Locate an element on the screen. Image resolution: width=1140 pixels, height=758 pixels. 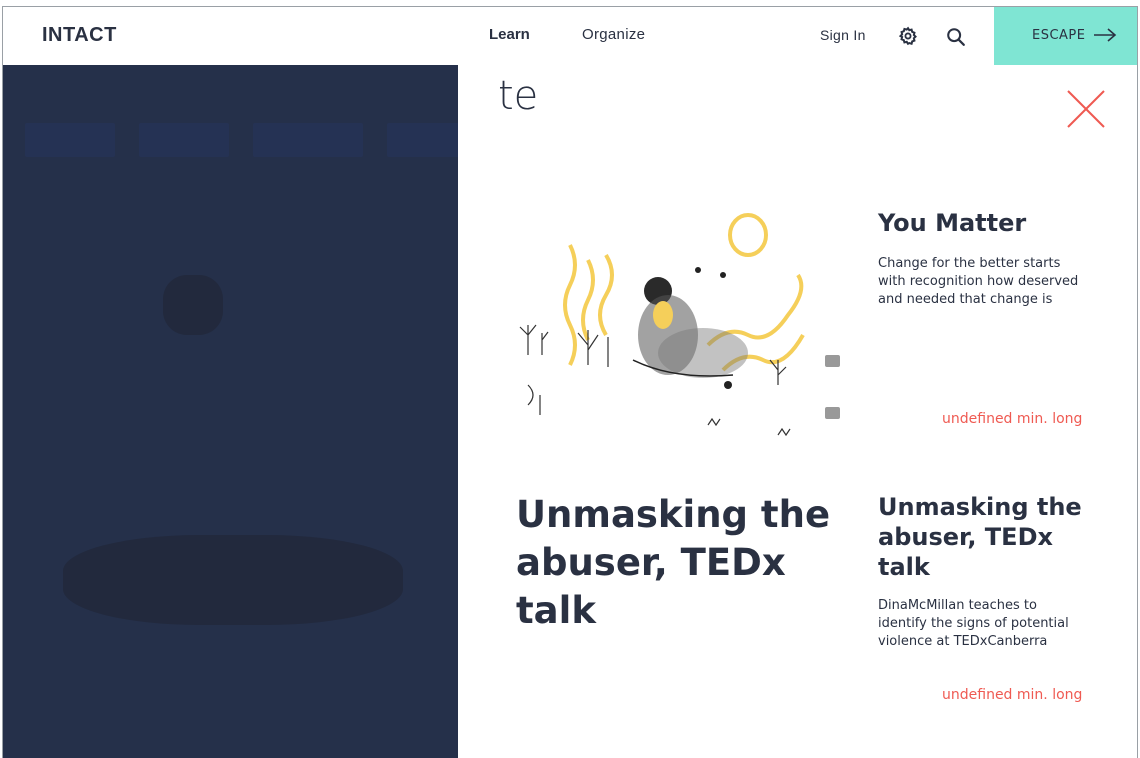
result-title: You Matter is located at coordinates (952, 223).